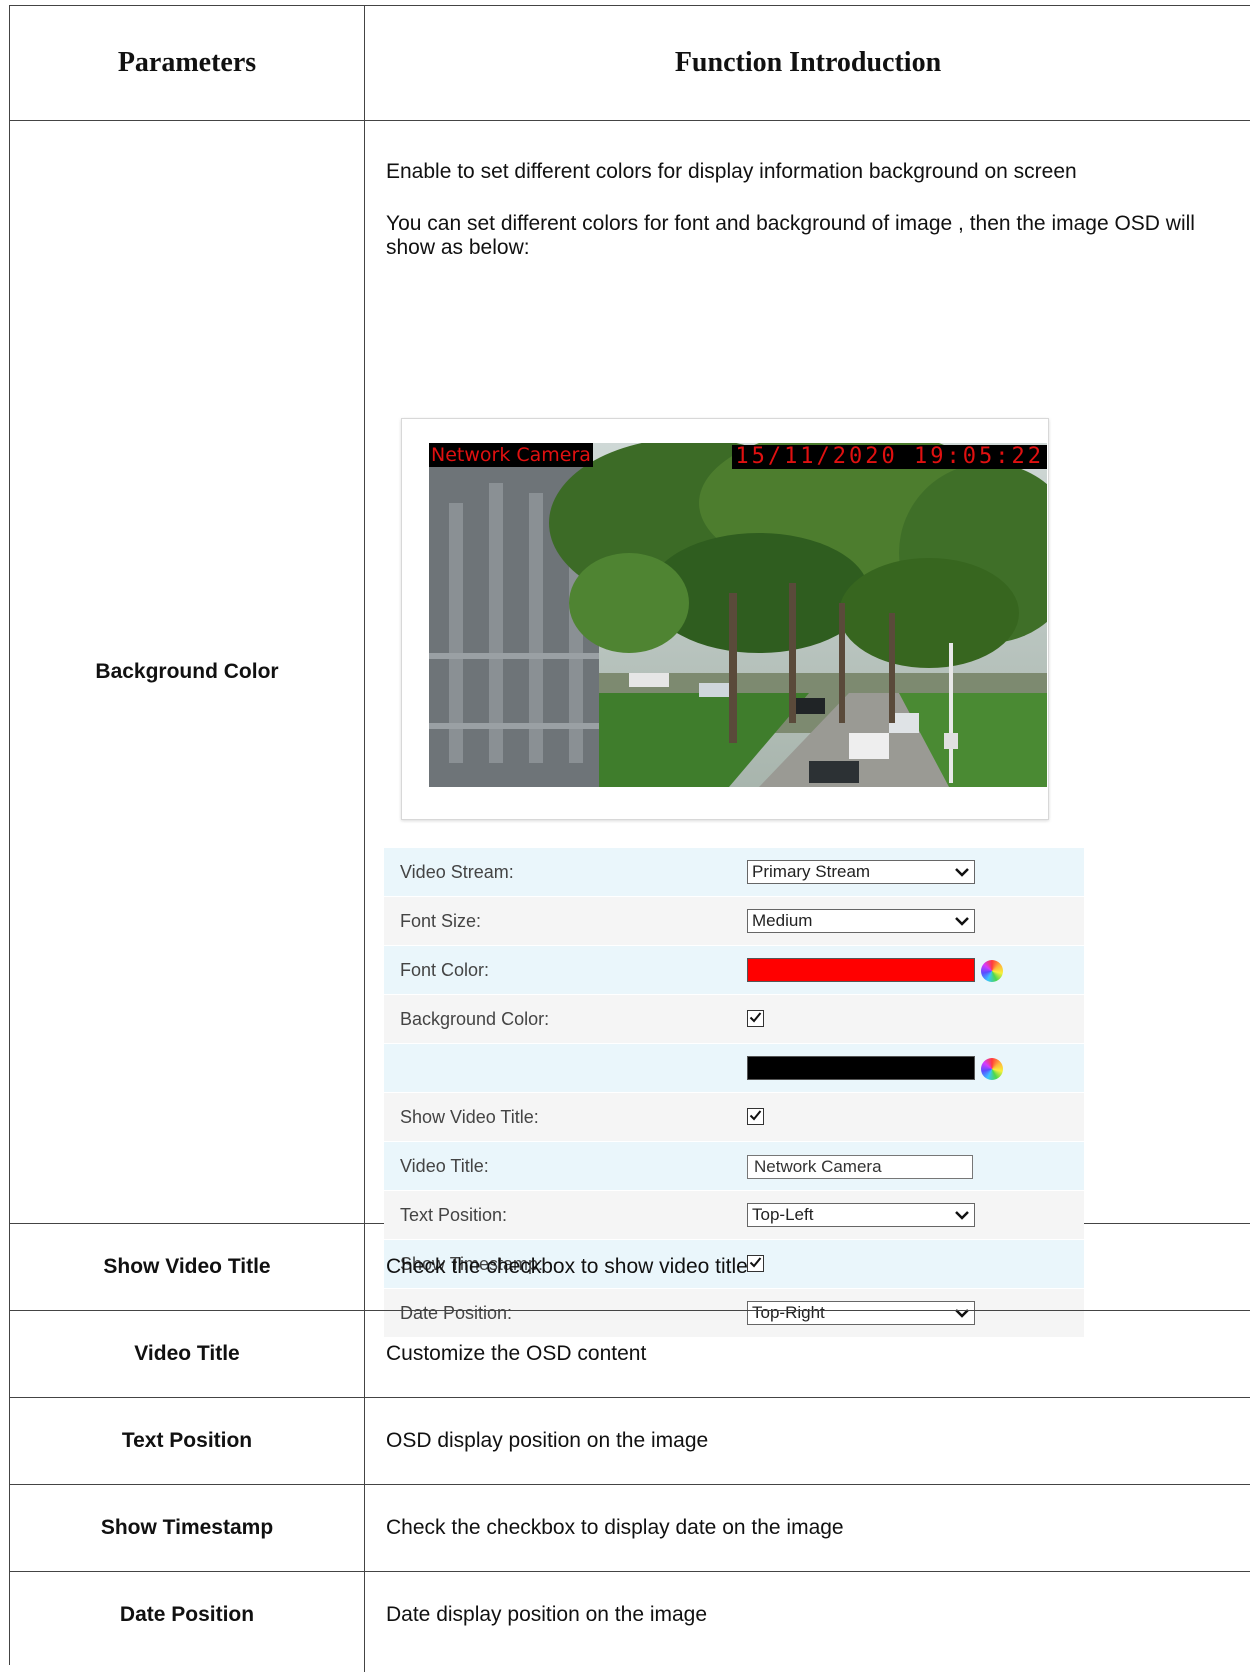 Image resolution: width=1250 pixels, height=1672 pixels. What do you see at coordinates (187, 1266) in the screenshot?
I see `param-show-video-title: Show Video Title` at bounding box center [187, 1266].